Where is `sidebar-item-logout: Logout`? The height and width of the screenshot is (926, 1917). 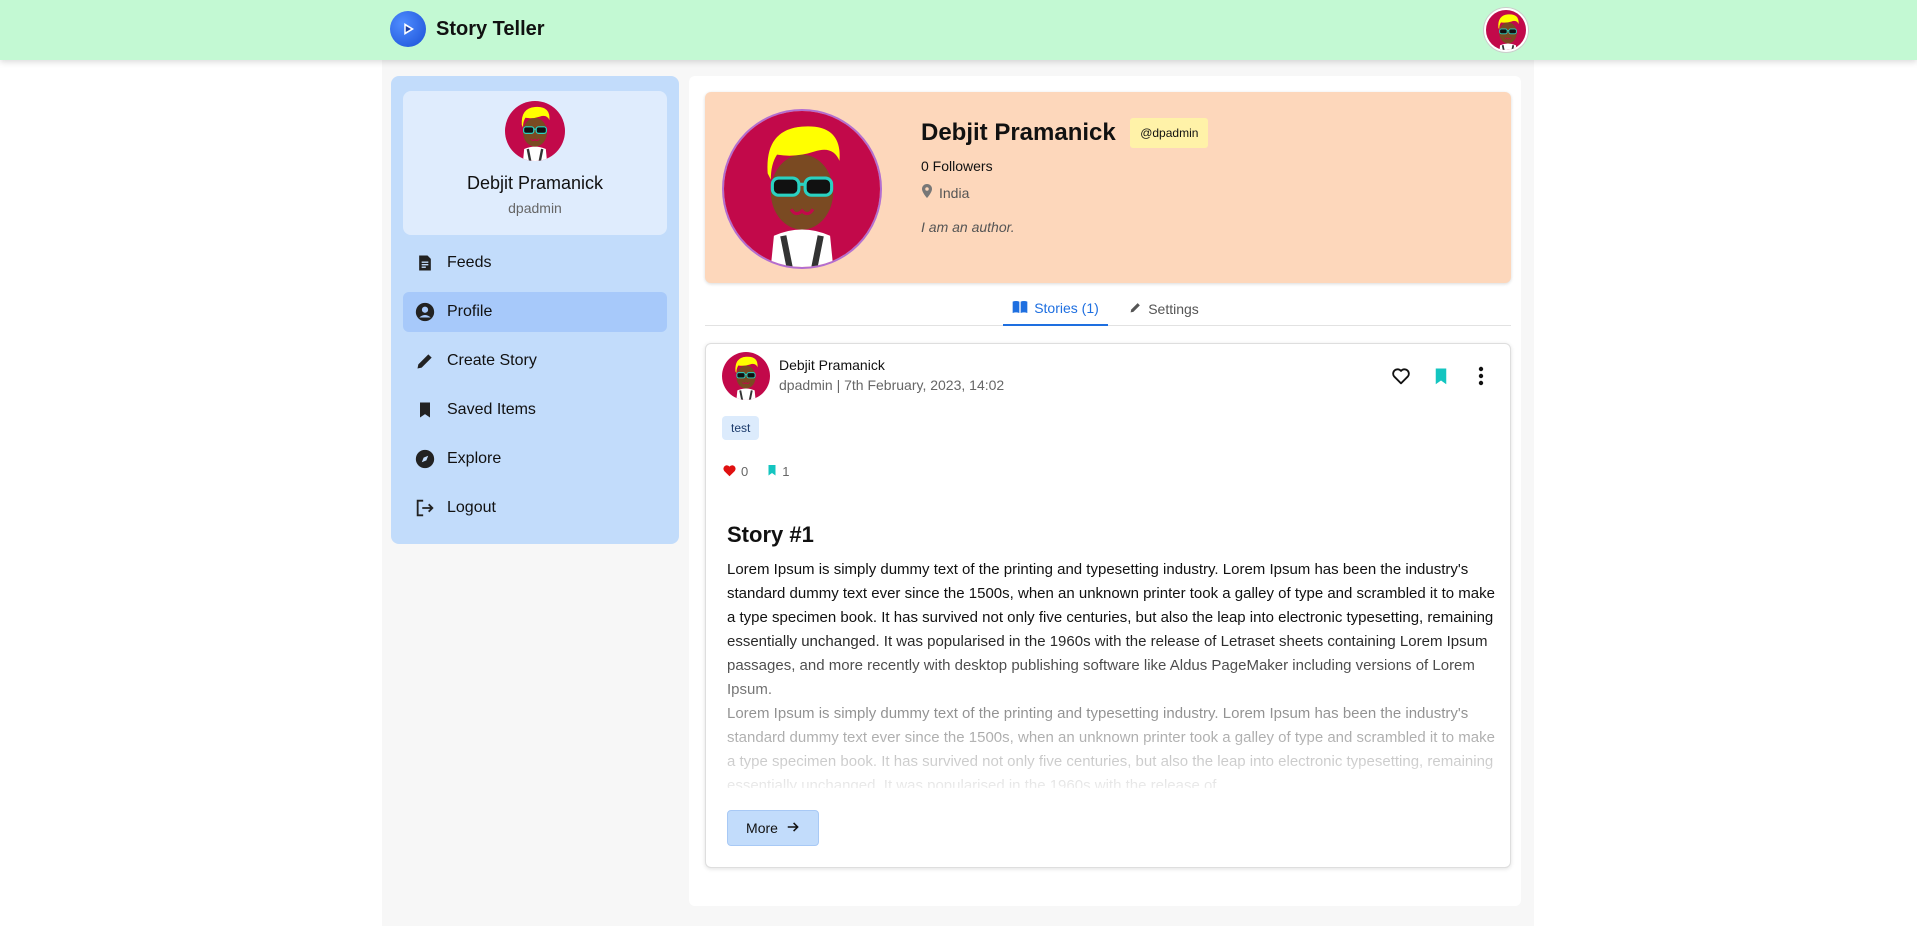 sidebar-item-logout: Logout is located at coordinates (535, 508).